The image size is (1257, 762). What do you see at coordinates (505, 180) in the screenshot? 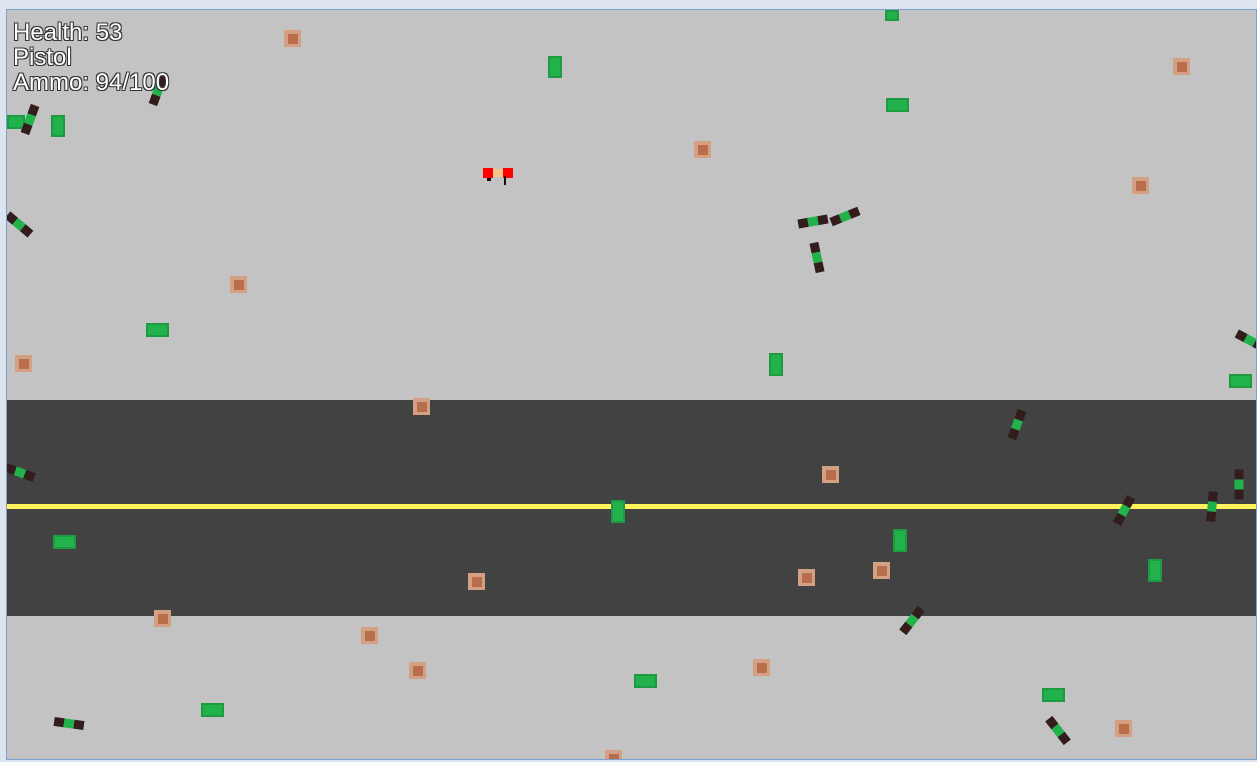
I see `pistol-icon` at bounding box center [505, 180].